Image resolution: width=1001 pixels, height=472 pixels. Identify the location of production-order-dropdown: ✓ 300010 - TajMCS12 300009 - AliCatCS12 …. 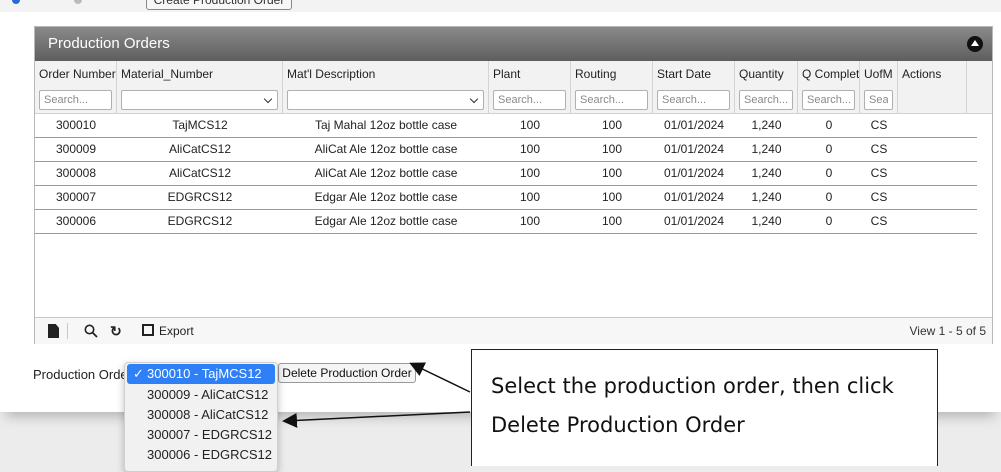
(201, 417).